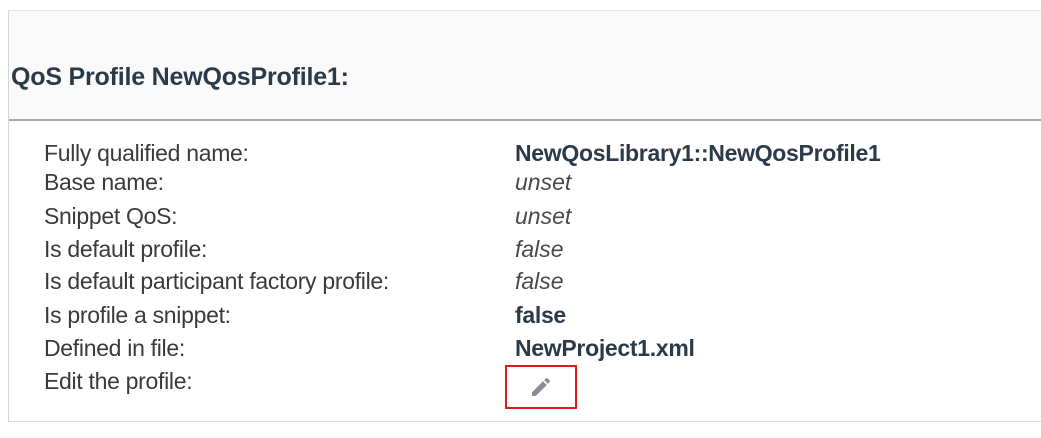 This screenshot has width=1041, height=438. I want to click on property-label: Is default profile:, so click(126, 249).